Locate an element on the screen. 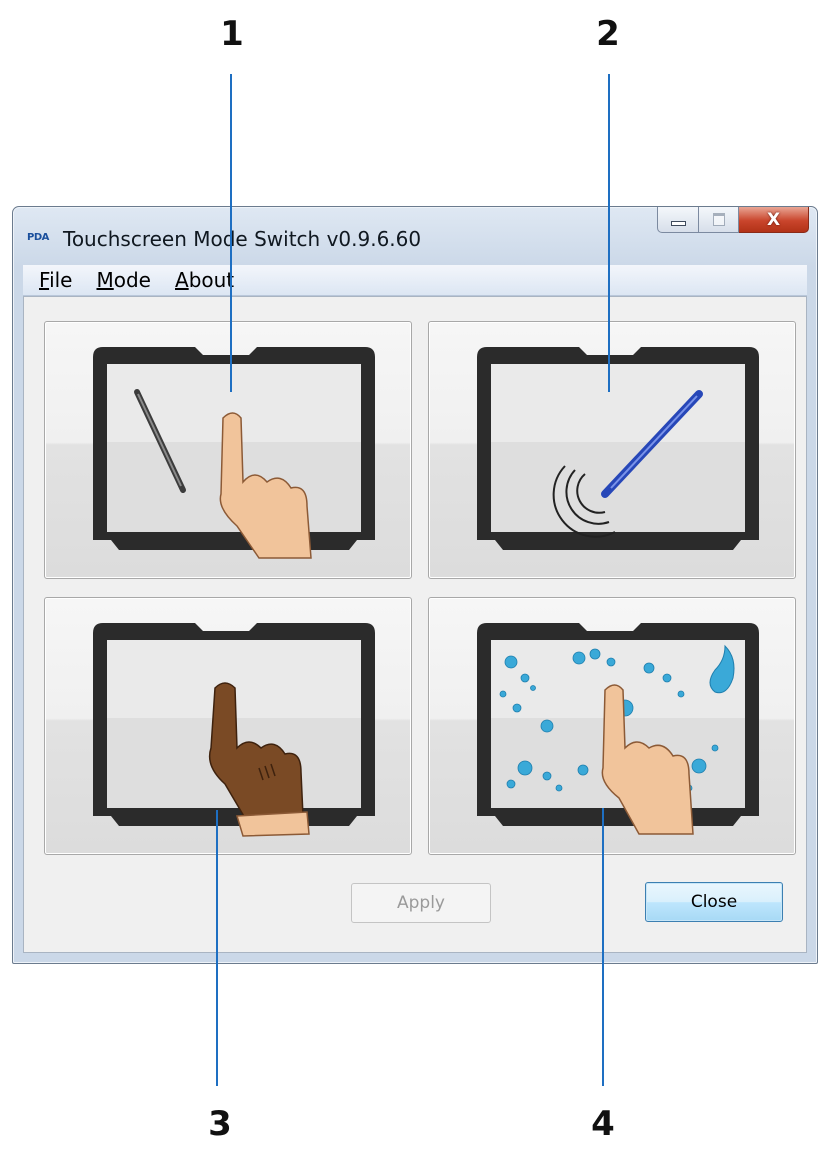 The height and width of the screenshot is (1153, 819). close-icon: X is located at coordinates (773, 219).